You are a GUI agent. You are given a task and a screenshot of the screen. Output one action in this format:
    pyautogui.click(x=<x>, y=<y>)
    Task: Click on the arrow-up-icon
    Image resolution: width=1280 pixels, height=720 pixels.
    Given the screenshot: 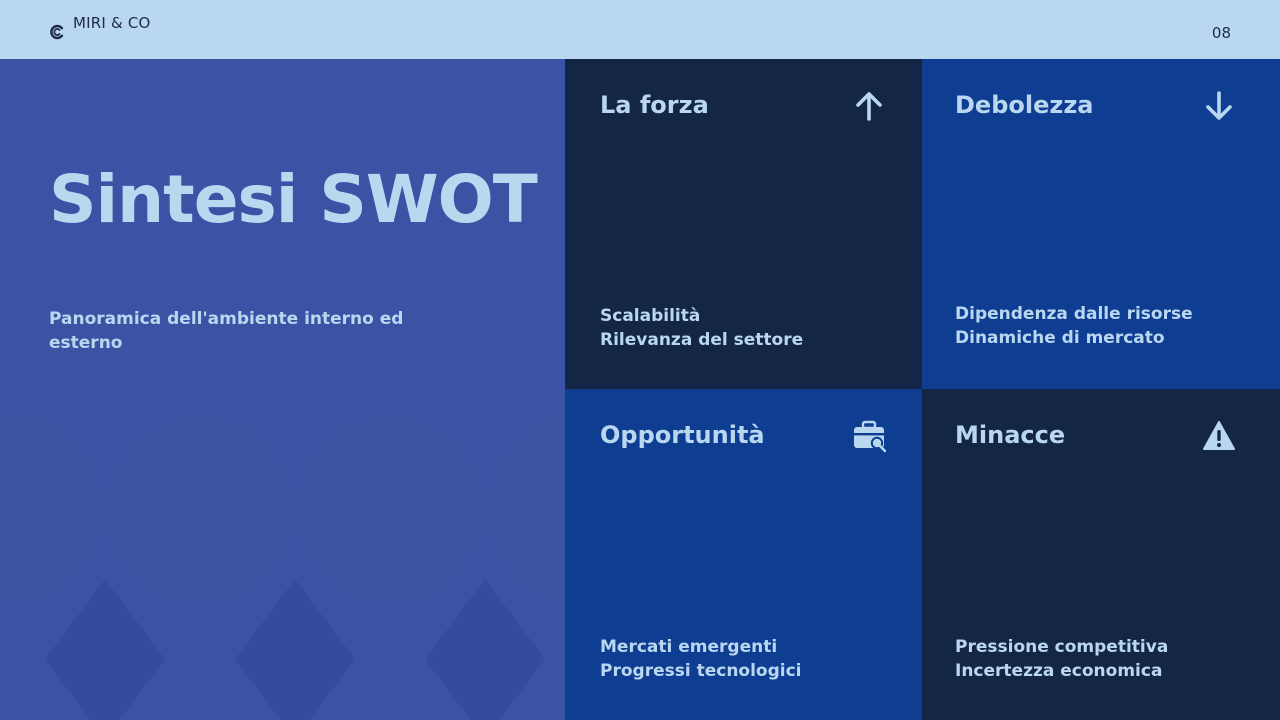 What is the action you would take?
    pyautogui.click(x=869, y=106)
    